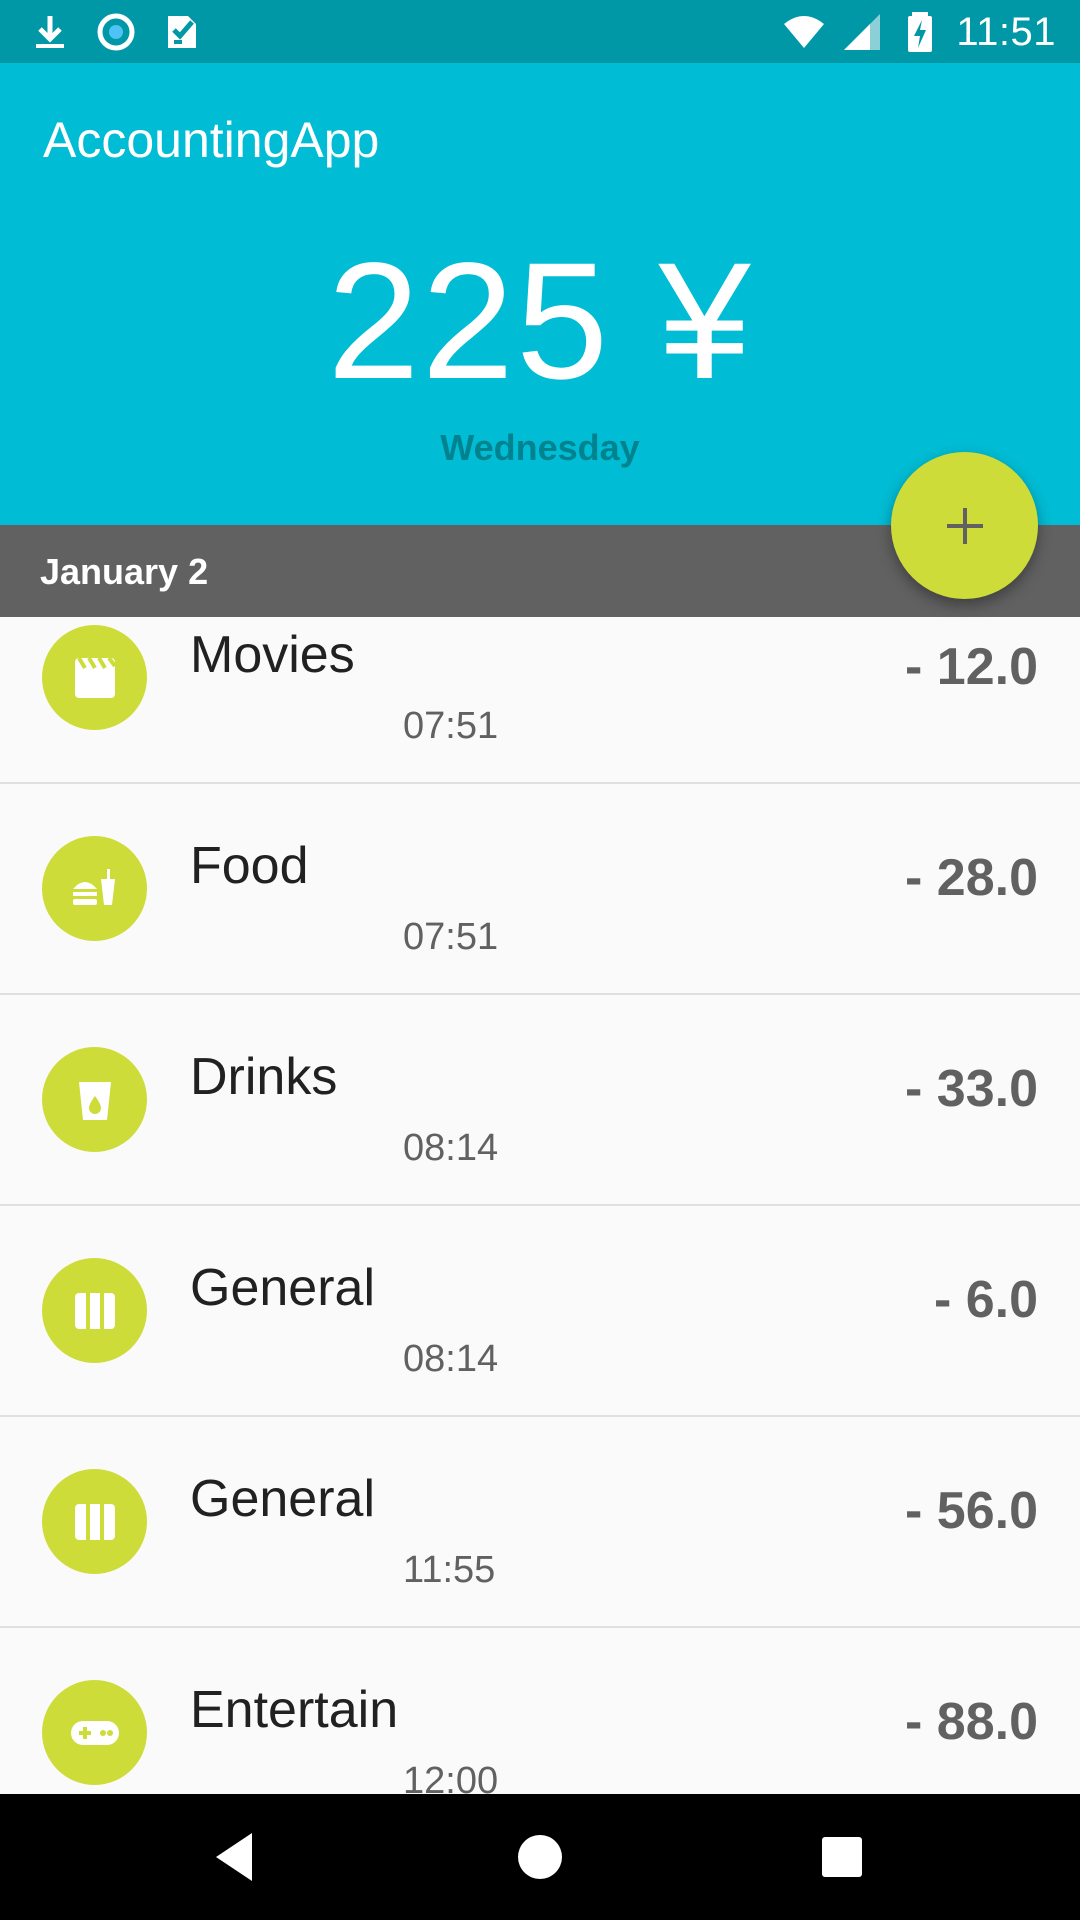 This screenshot has height=1920, width=1080. Describe the element at coordinates (264, 1077) in the screenshot. I see `category-name: Drinks` at that location.